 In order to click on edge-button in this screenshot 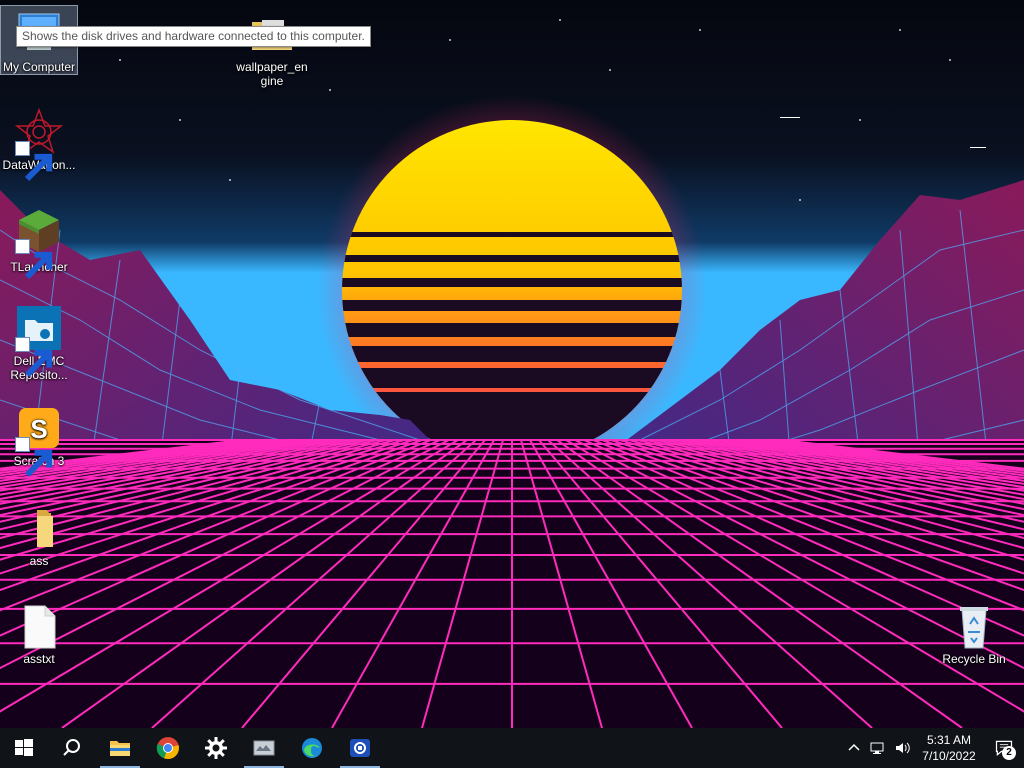, I will do `click(312, 748)`.